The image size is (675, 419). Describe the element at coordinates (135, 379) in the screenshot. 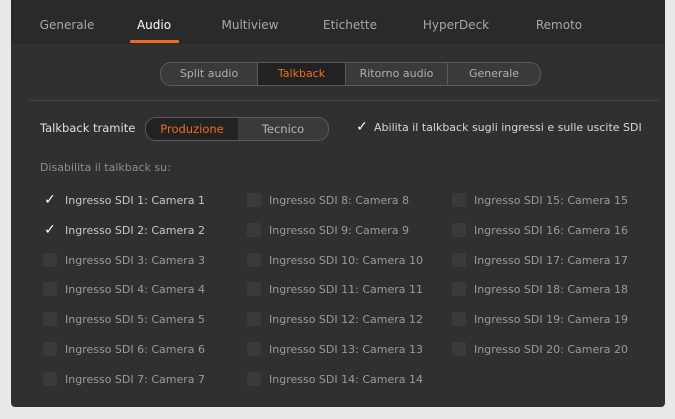

I see `input-checkbox-label: Ingresso SDI 7: Camera 7` at that location.